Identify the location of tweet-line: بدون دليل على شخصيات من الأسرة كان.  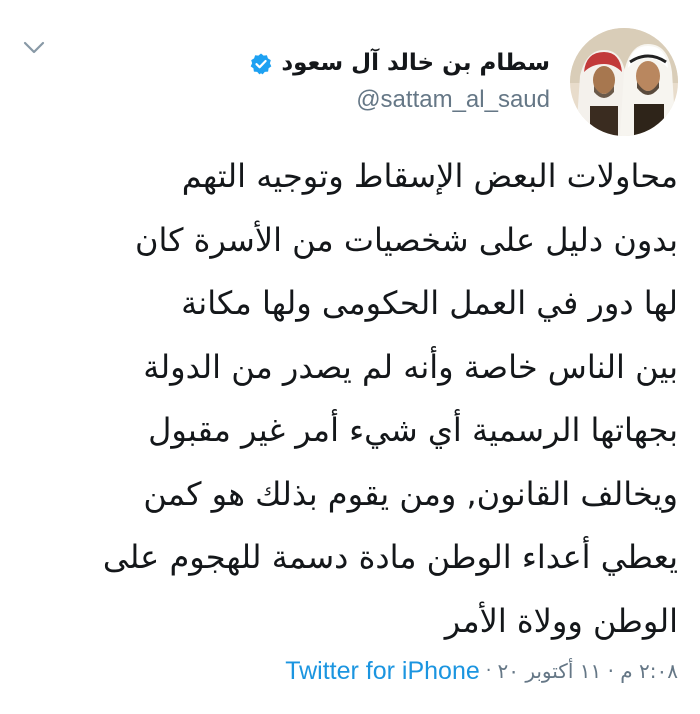
(406, 239).